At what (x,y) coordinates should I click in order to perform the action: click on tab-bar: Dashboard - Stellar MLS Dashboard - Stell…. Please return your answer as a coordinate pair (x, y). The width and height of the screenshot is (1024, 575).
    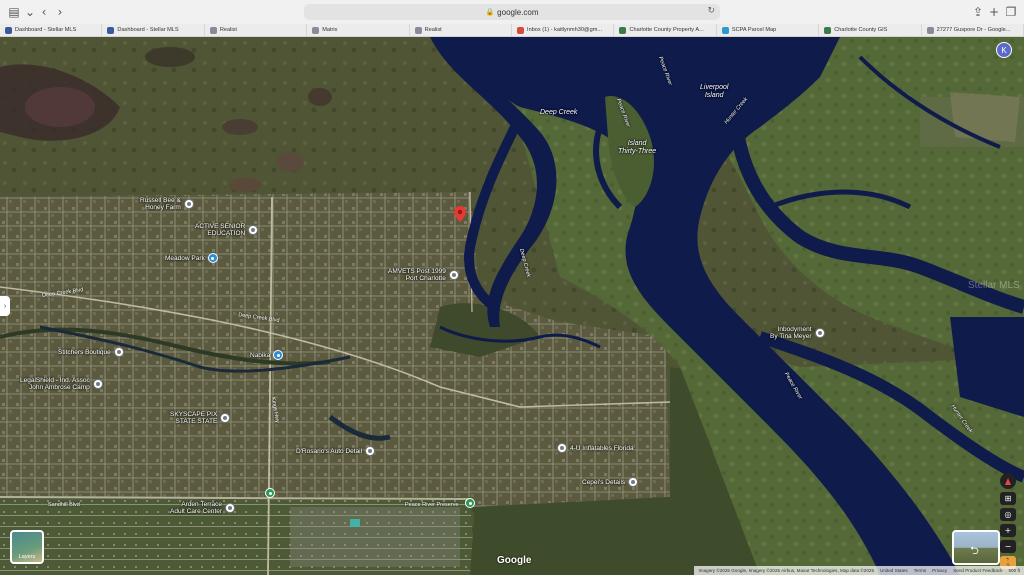
    Looking at the image, I should click on (512, 30).